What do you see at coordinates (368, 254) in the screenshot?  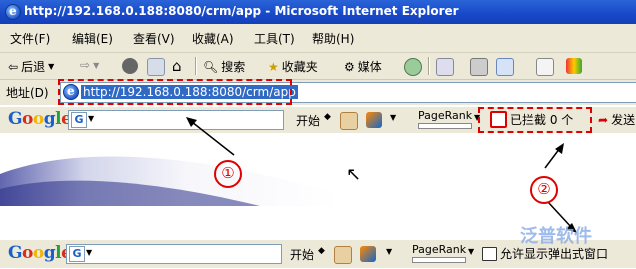 I see `highlight-icon` at bounding box center [368, 254].